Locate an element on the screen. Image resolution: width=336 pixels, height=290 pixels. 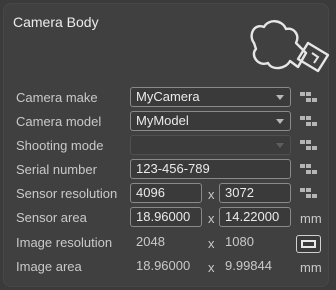
aspect-ratio-button is located at coordinates (308, 244).